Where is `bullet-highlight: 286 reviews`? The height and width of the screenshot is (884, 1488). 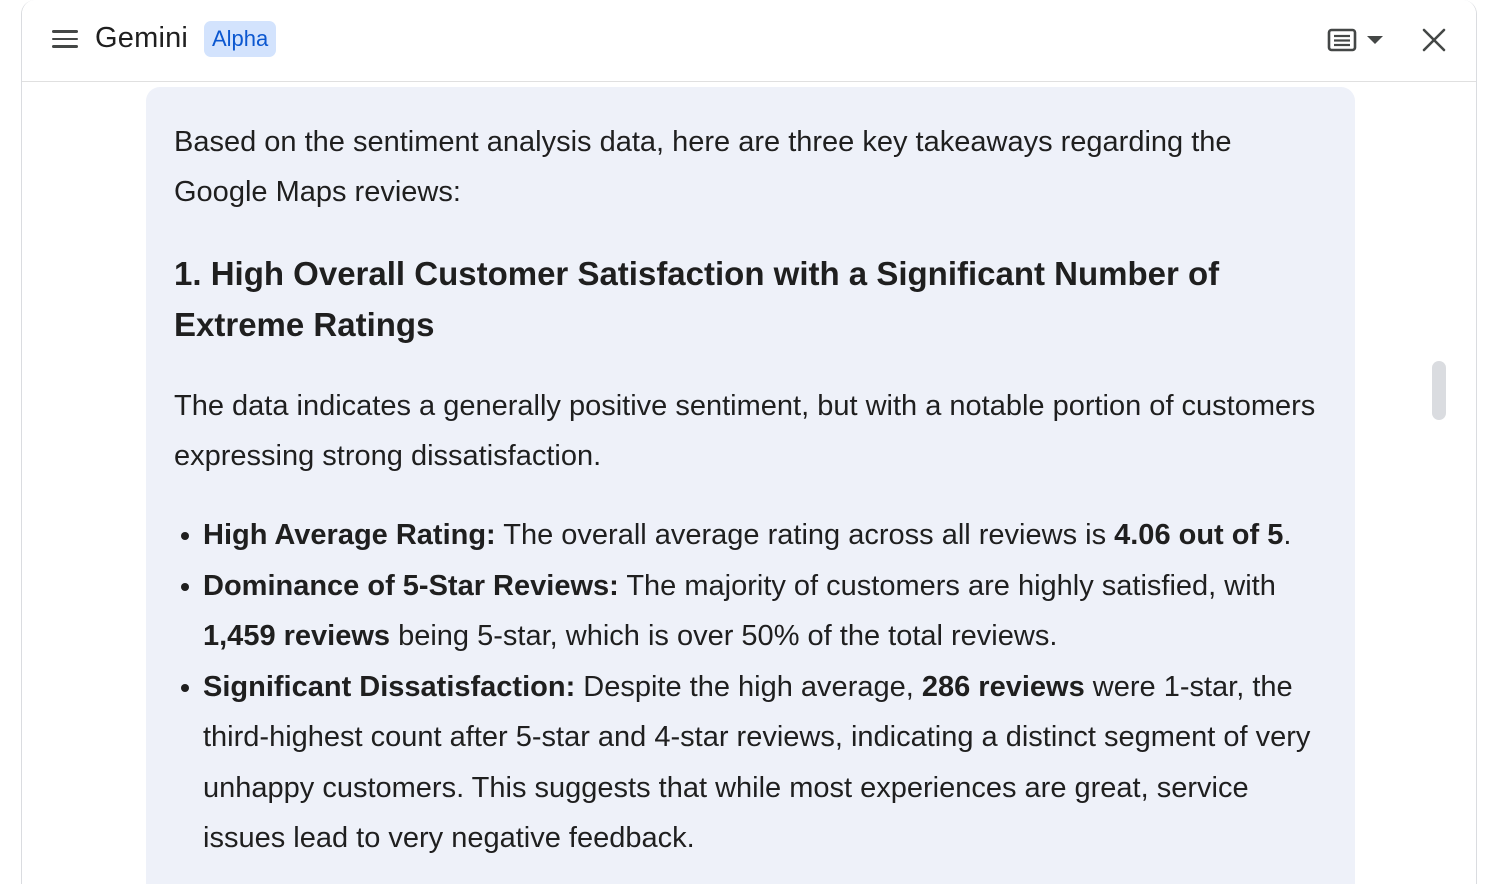 bullet-highlight: 286 reviews is located at coordinates (1003, 686).